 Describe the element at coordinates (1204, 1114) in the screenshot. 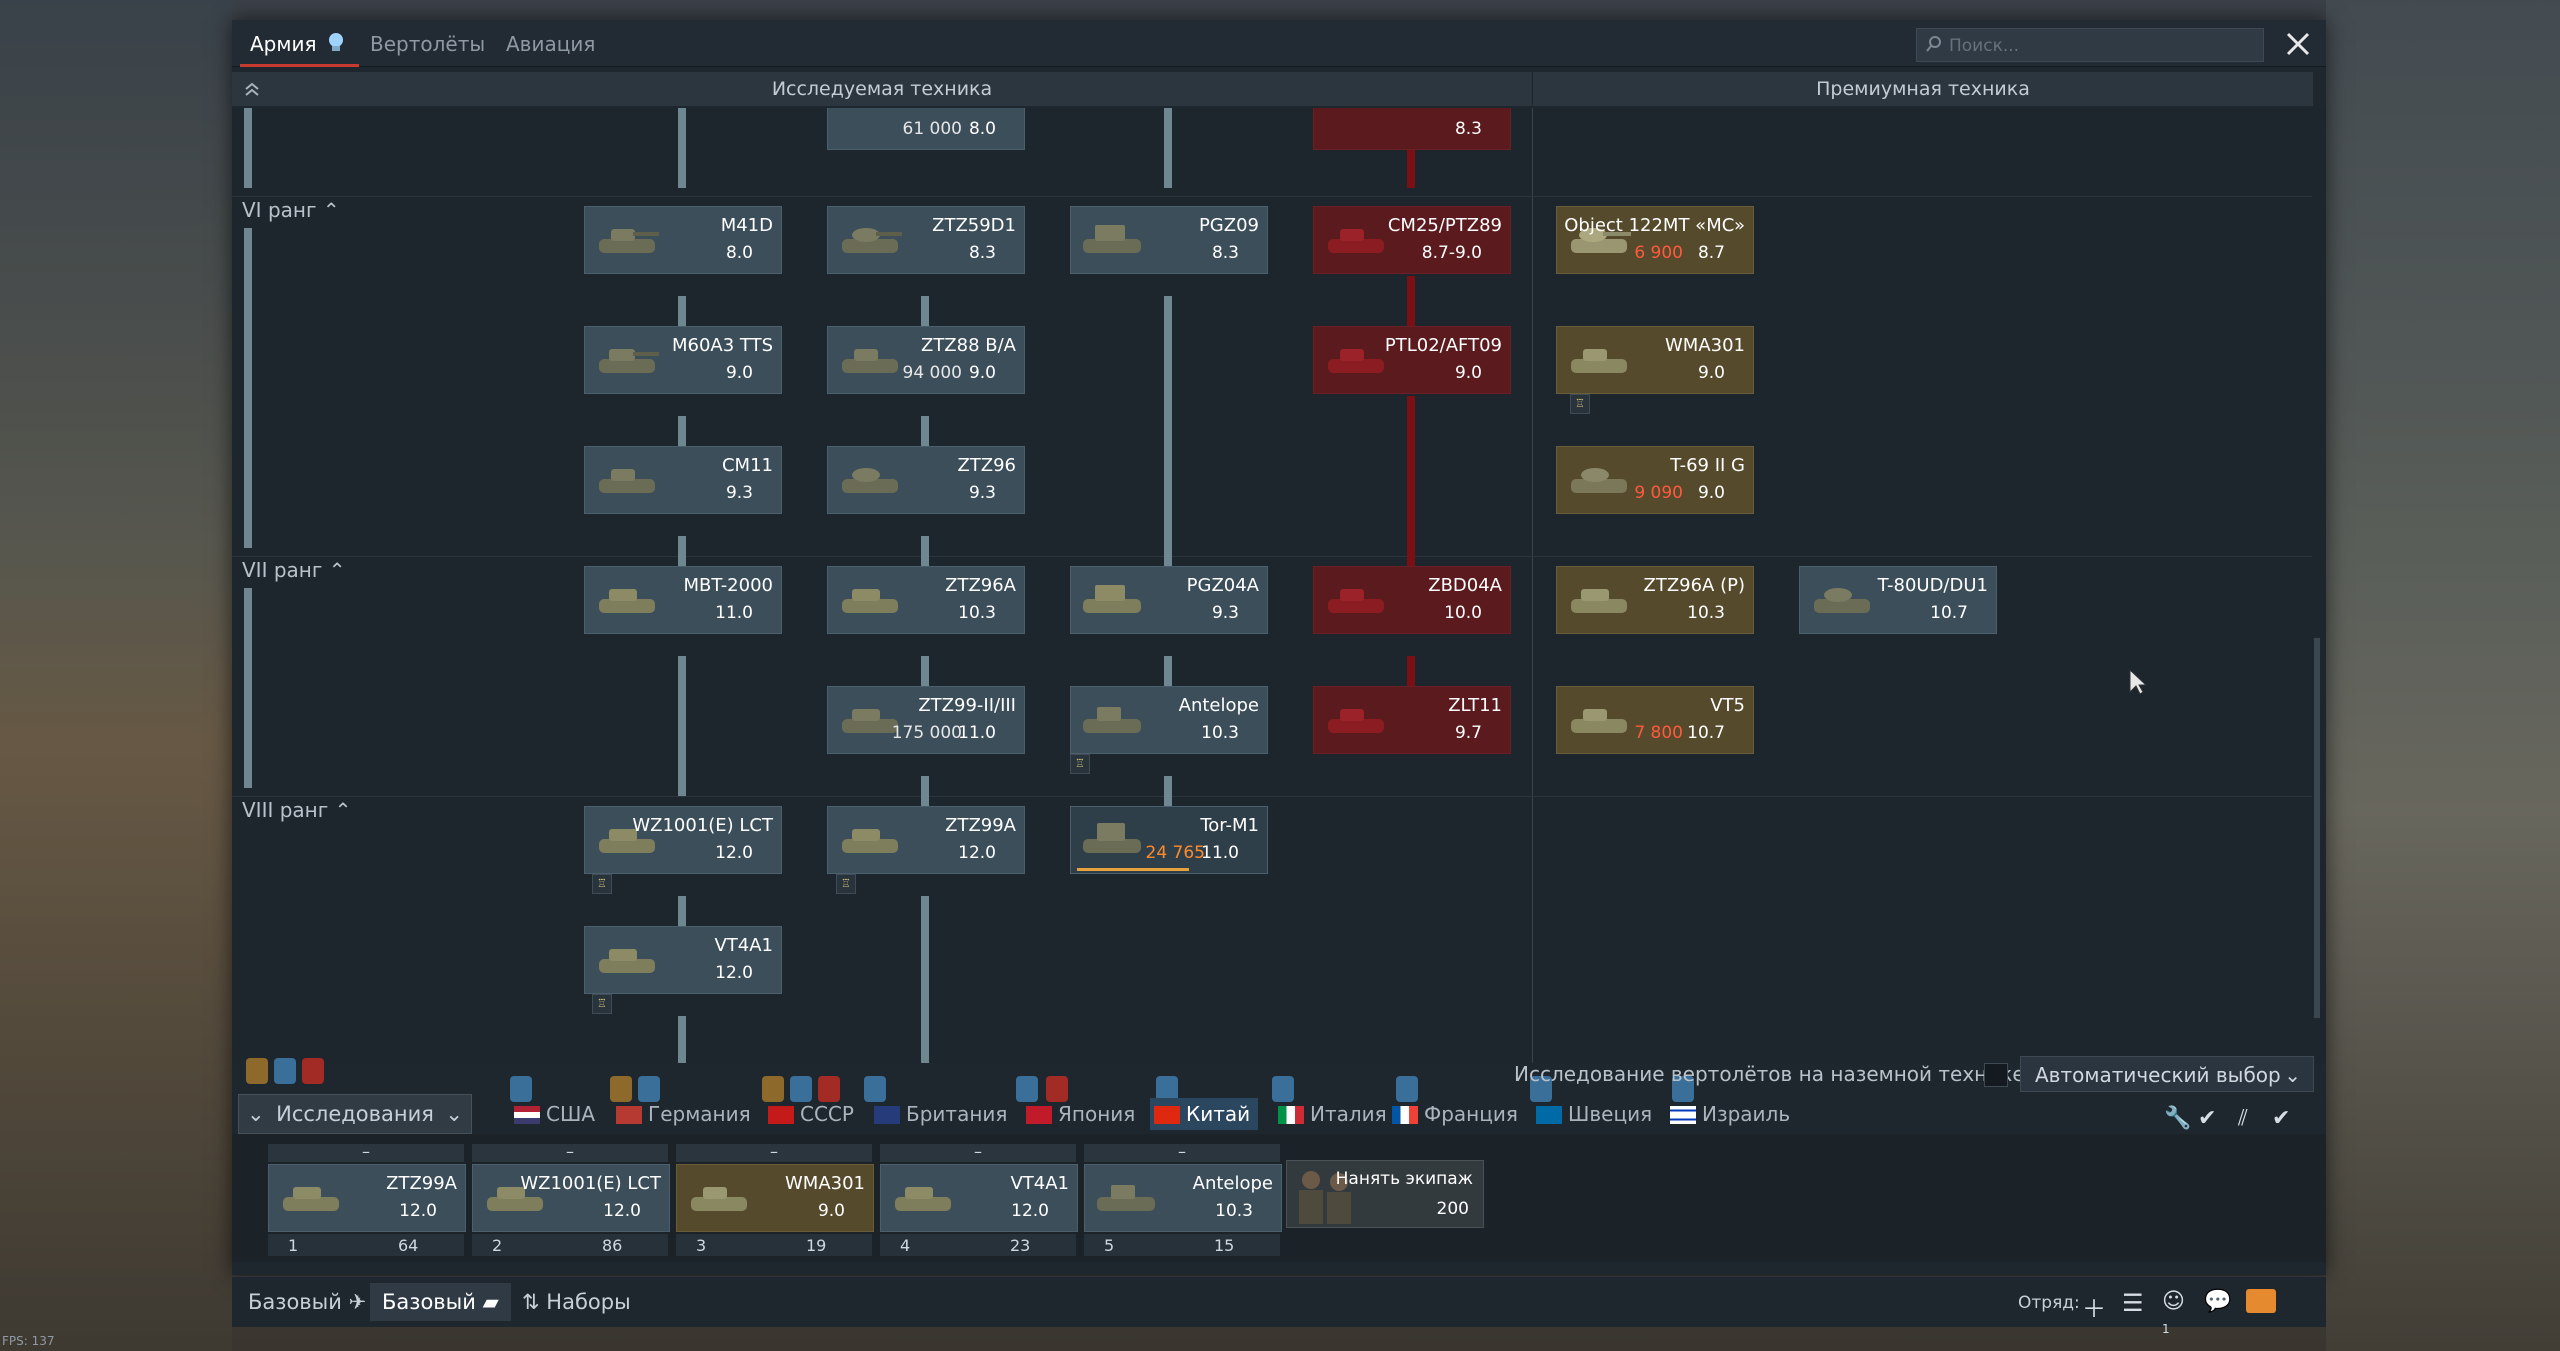

I see `nation-china: Китай` at that location.